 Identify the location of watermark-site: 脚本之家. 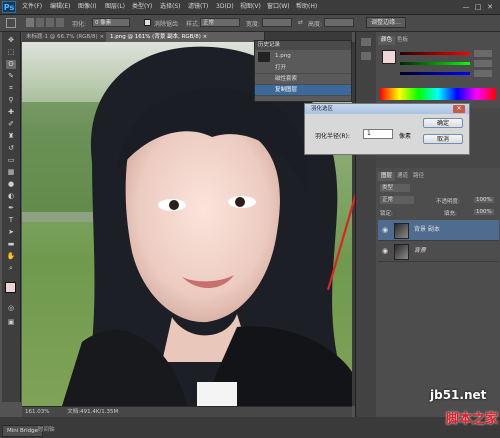
(472, 419).